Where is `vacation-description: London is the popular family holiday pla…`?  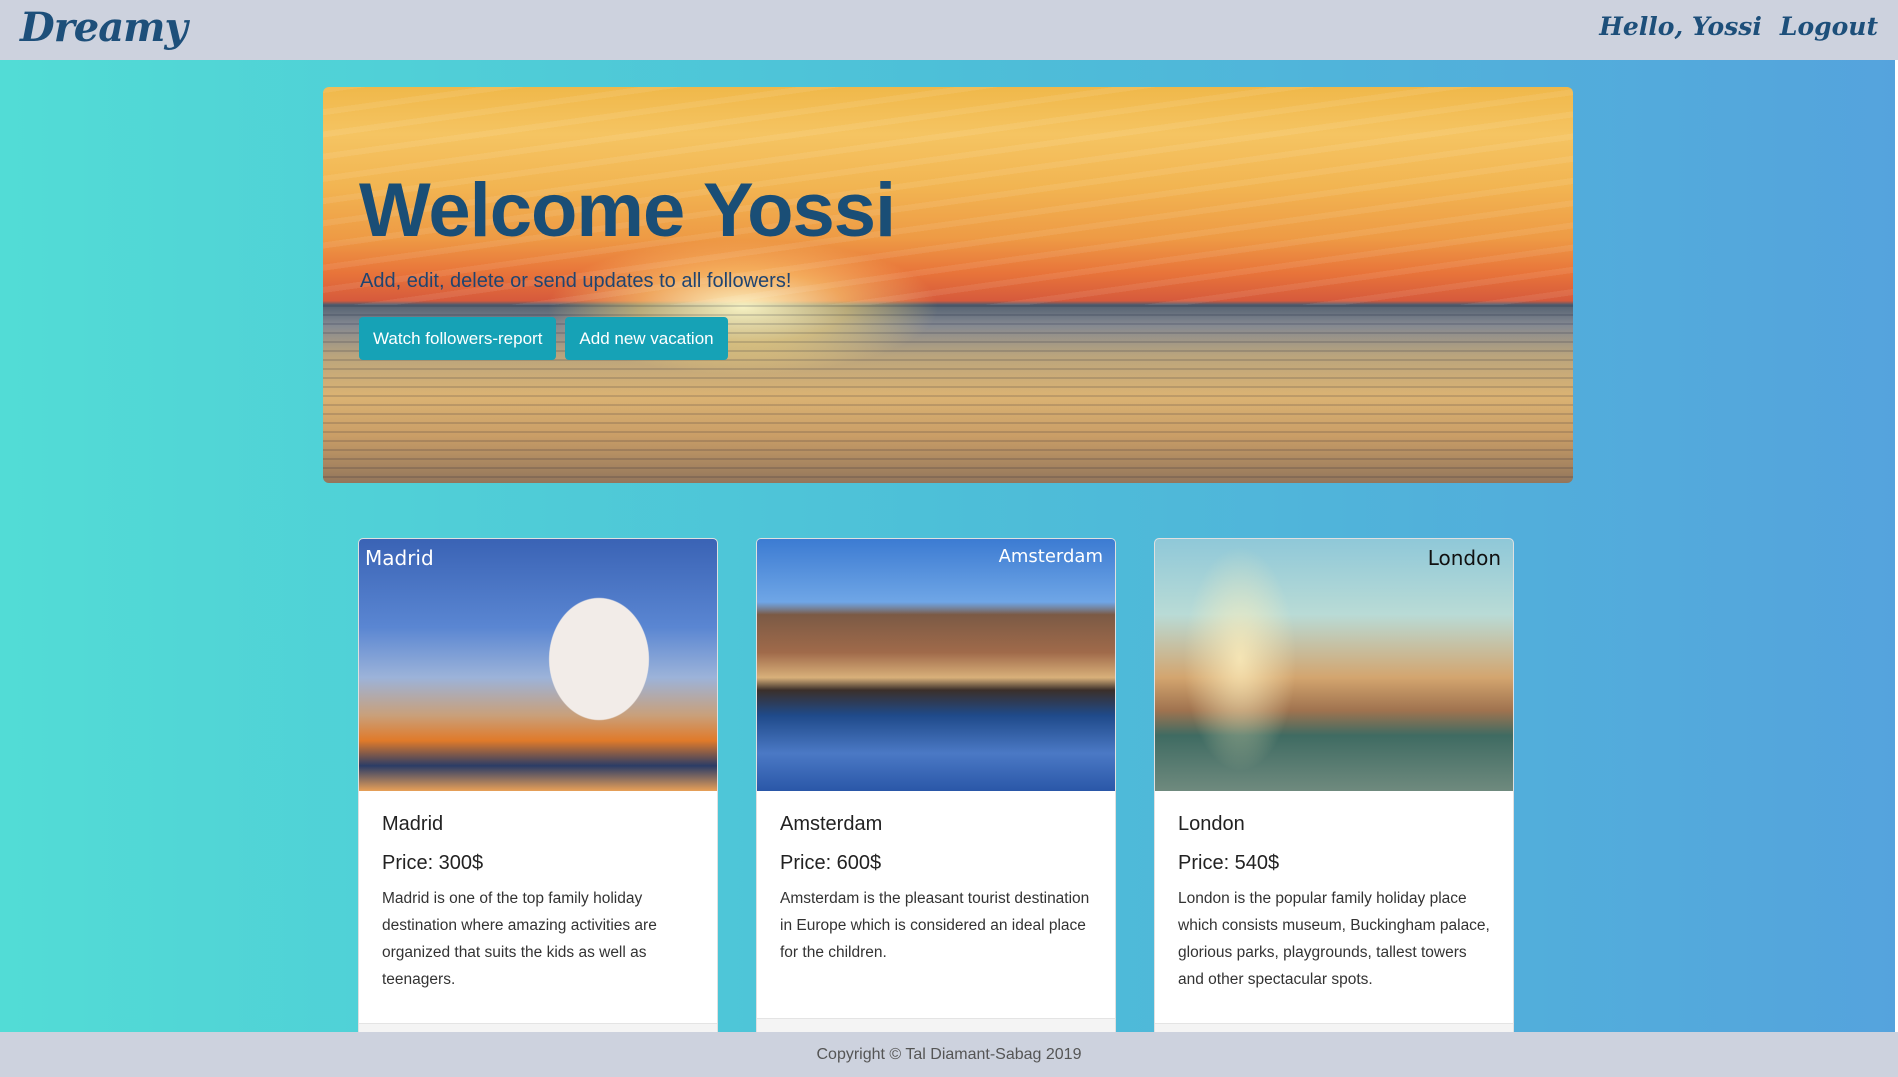 vacation-description: London is the popular family holiday pla… is located at coordinates (1334, 939).